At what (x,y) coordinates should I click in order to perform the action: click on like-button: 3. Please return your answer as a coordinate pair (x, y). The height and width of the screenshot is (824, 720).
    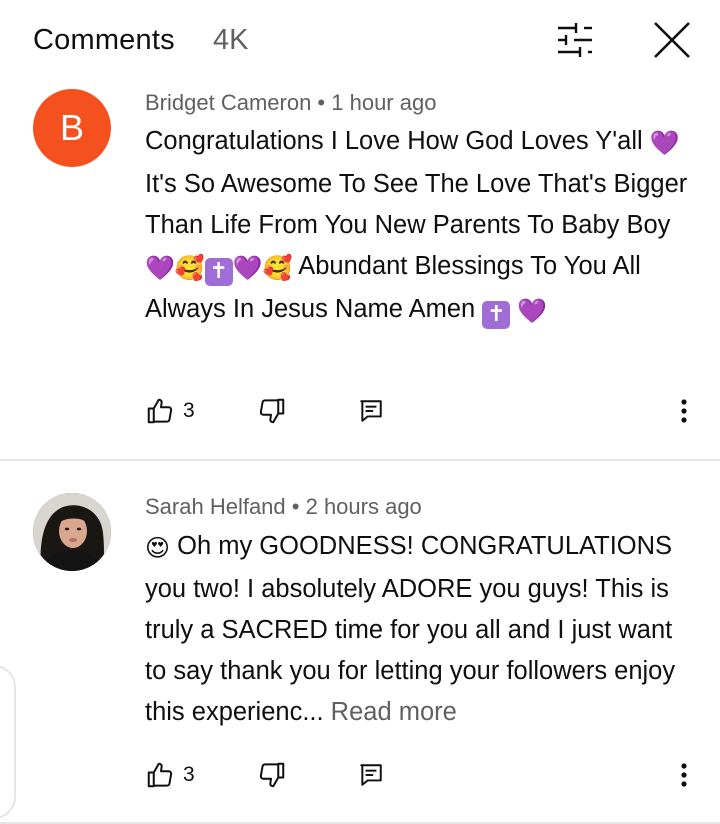
    Looking at the image, I should click on (170, 775).